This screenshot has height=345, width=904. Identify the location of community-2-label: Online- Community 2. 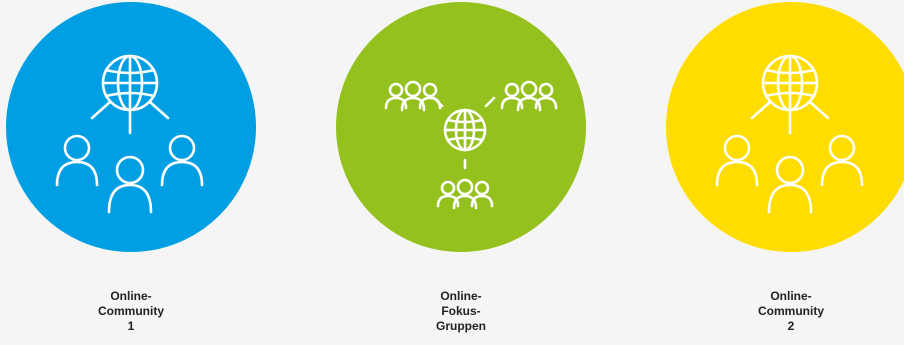
(782, 311).